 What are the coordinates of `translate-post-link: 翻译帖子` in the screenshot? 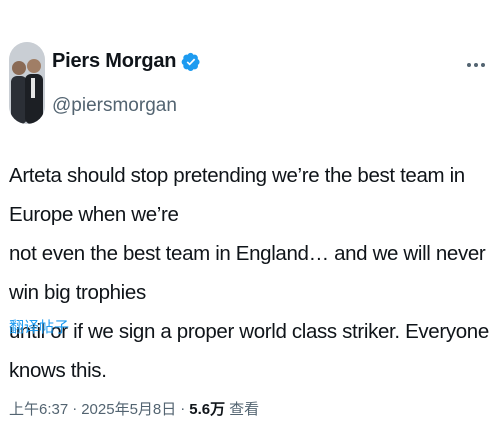 It's located at (39, 326).